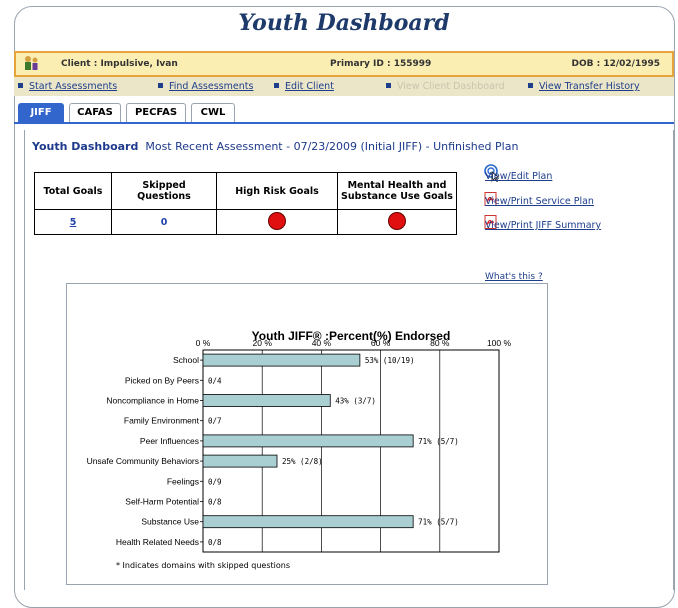 This screenshot has height=608, width=678. What do you see at coordinates (164, 191) in the screenshot?
I see `header-skipped-questions: Skipped Questions` at bounding box center [164, 191].